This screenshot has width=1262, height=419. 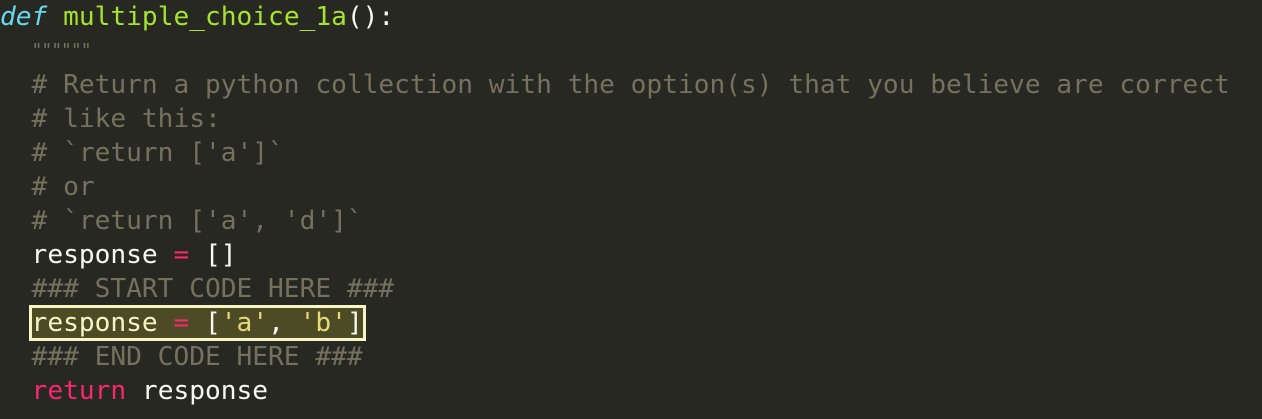 What do you see at coordinates (79, 391) in the screenshot?
I see `code-token: return` at bounding box center [79, 391].